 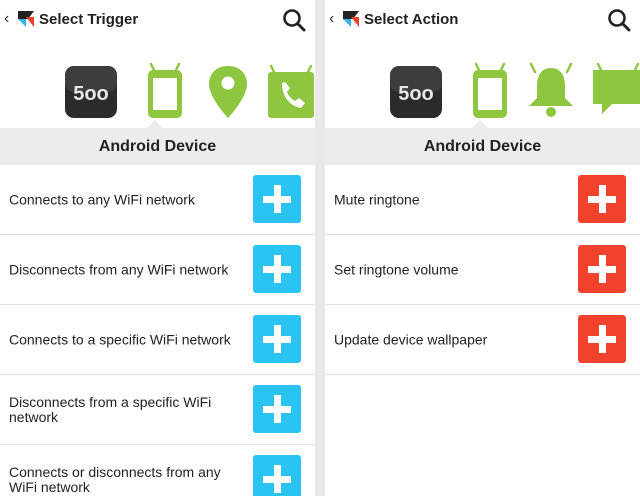 What do you see at coordinates (482, 270) in the screenshot?
I see `action-row: Set ringtone volume` at bounding box center [482, 270].